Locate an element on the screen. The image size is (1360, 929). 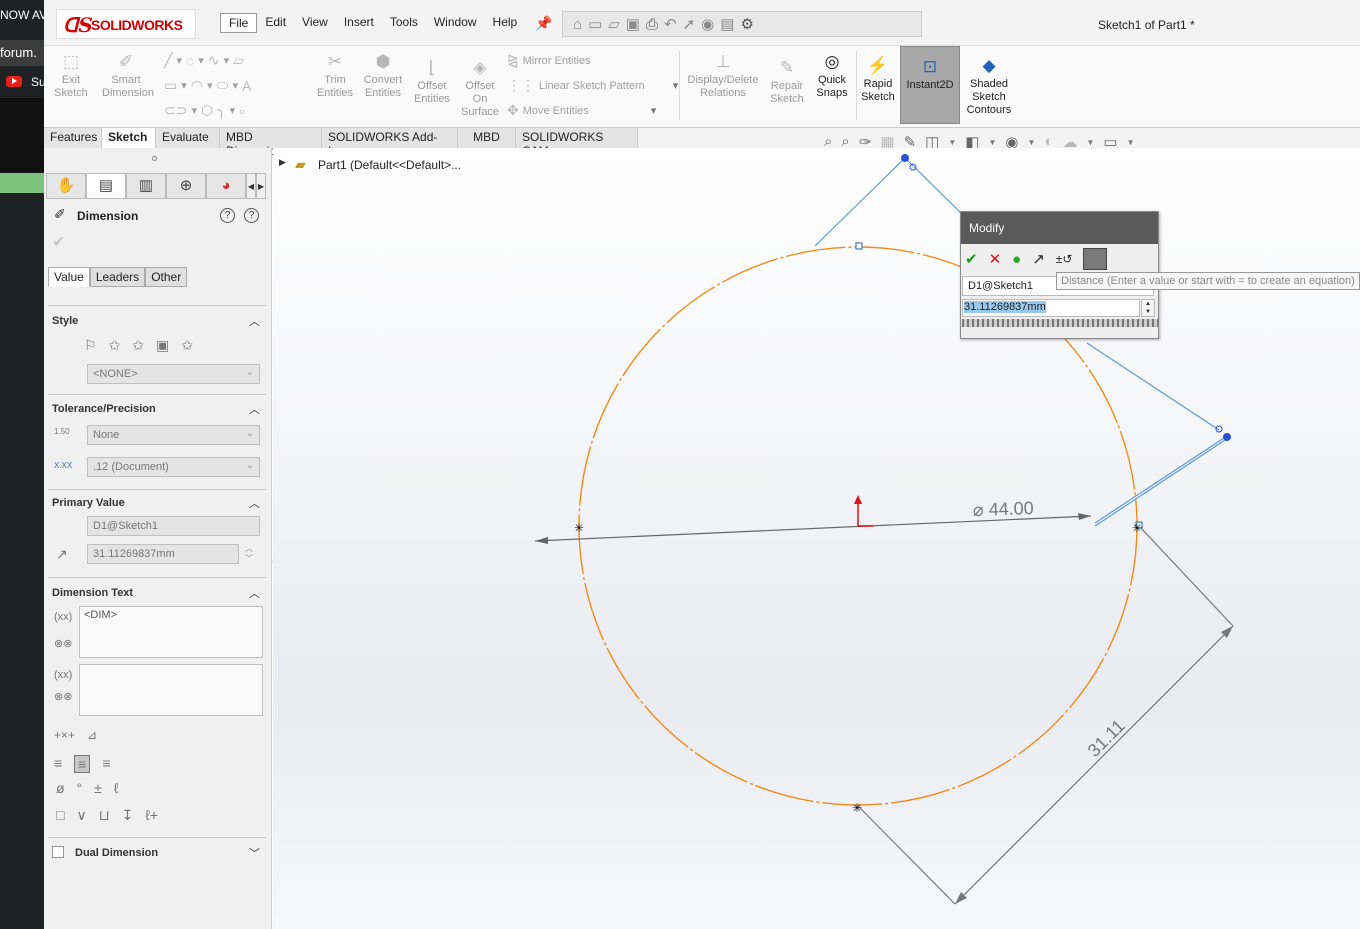
thumbwheel is located at coordinates (1060, 323).